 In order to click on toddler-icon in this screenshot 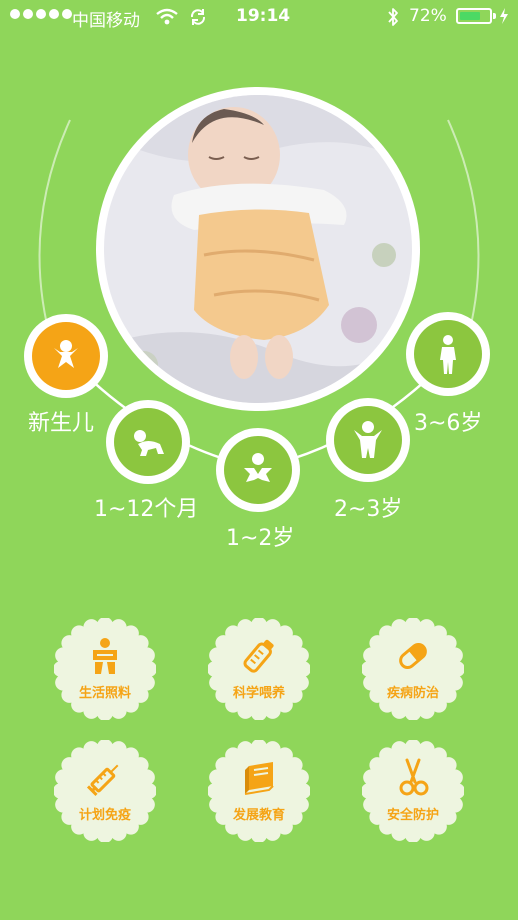, I will do `click(368, 439)`.